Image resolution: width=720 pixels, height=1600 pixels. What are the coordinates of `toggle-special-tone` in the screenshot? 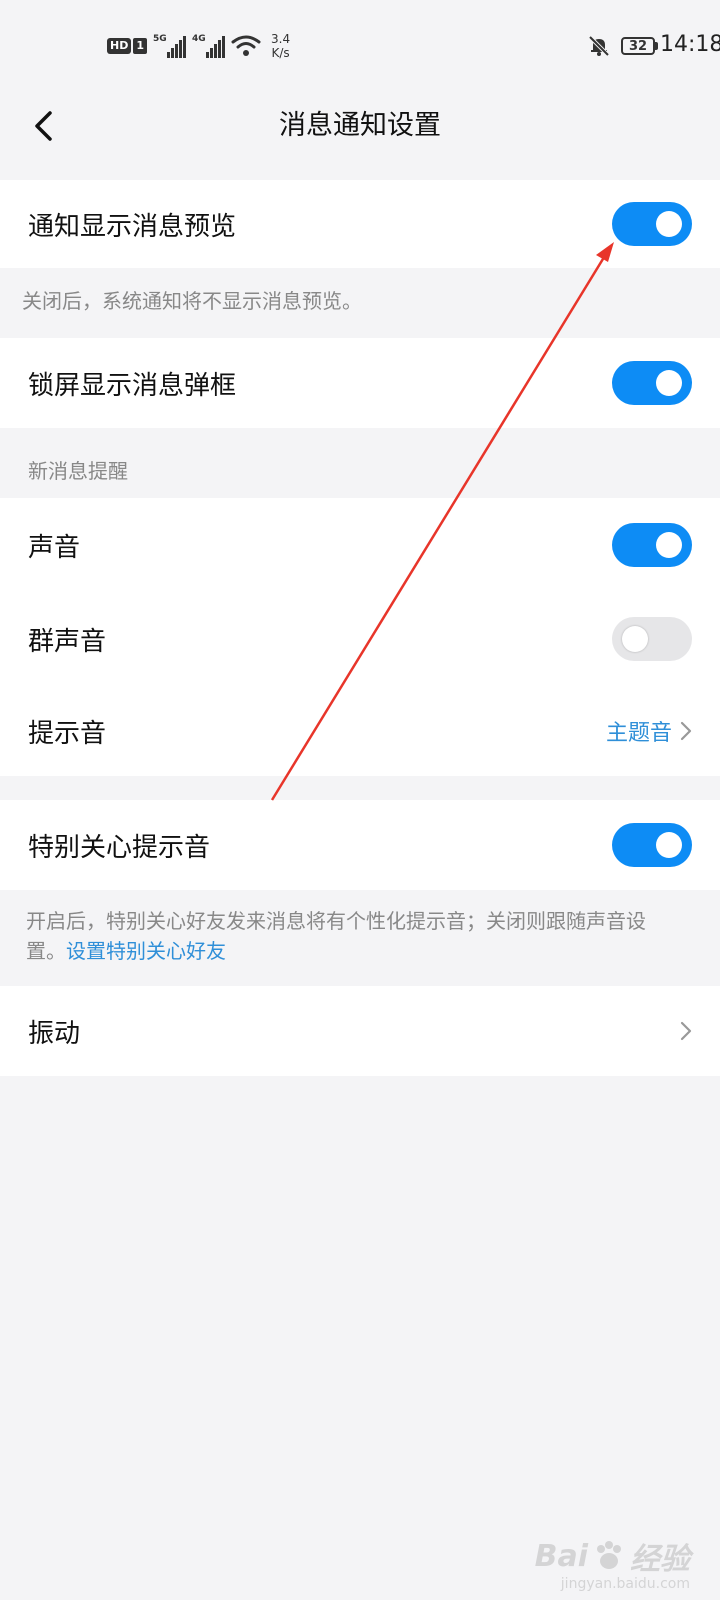 It's located at (652, 845).